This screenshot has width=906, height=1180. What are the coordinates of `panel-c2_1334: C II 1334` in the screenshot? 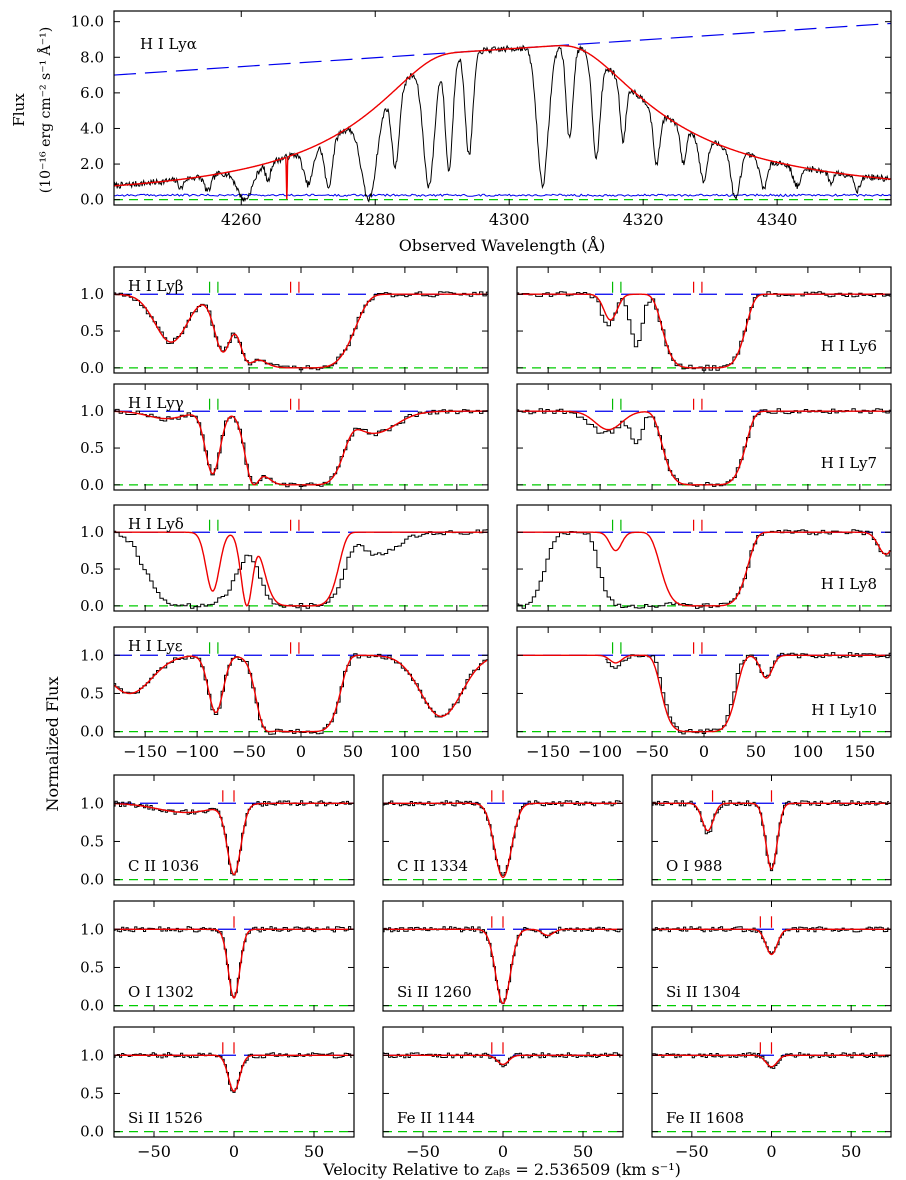 It's located at (503, 830).